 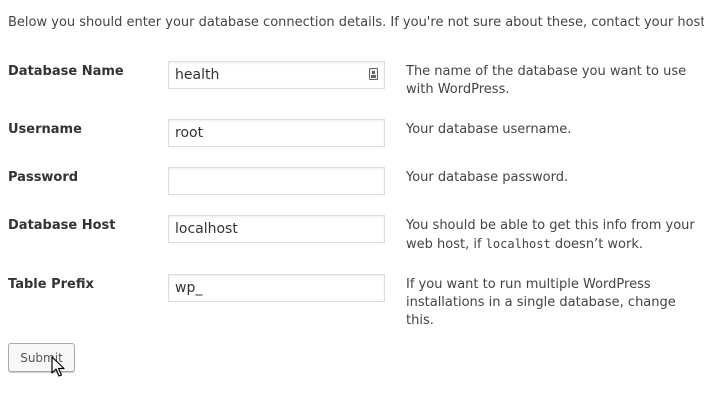 I want to click on database-name-field-wrapper, so click(x=276, y=75).